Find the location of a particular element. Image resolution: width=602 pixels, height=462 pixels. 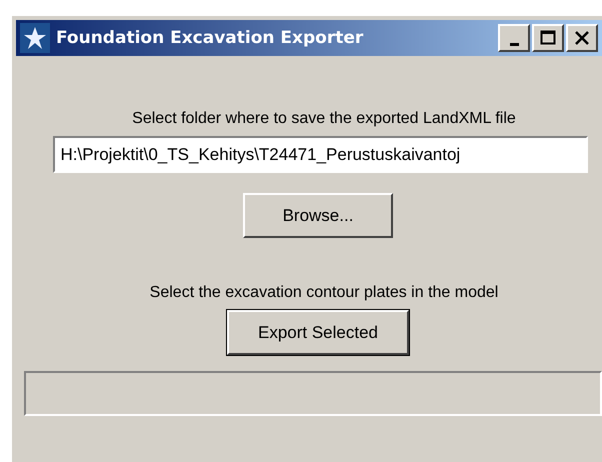

plates-instruction: Select the excavation contour plates in the model is located at coordinates (324, 293).